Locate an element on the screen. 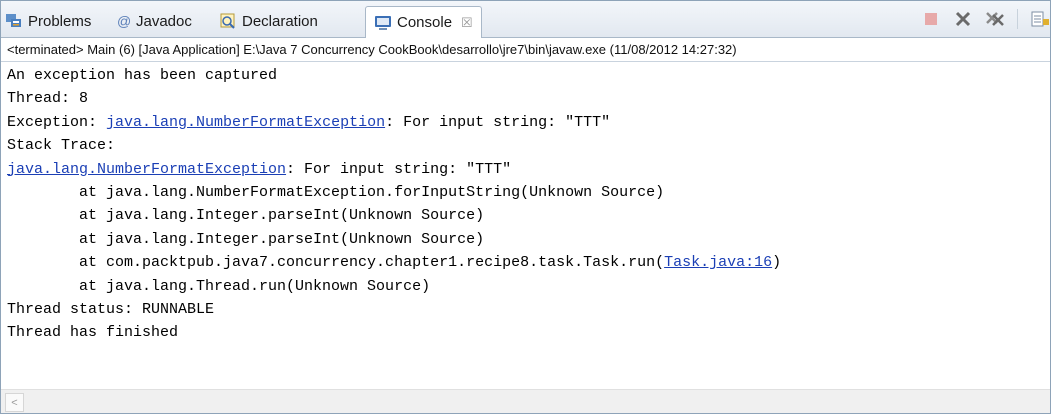 Image resolution: width=1051 pixels, height=414 pixels. tab-problems: Problems is located at coordinates (48, 21).